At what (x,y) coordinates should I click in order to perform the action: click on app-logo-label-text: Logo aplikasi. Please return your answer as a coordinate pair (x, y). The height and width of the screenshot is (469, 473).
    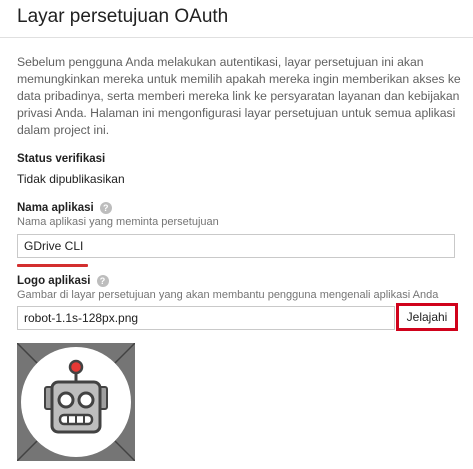
    Looking at the image, I should click on (54, 281).